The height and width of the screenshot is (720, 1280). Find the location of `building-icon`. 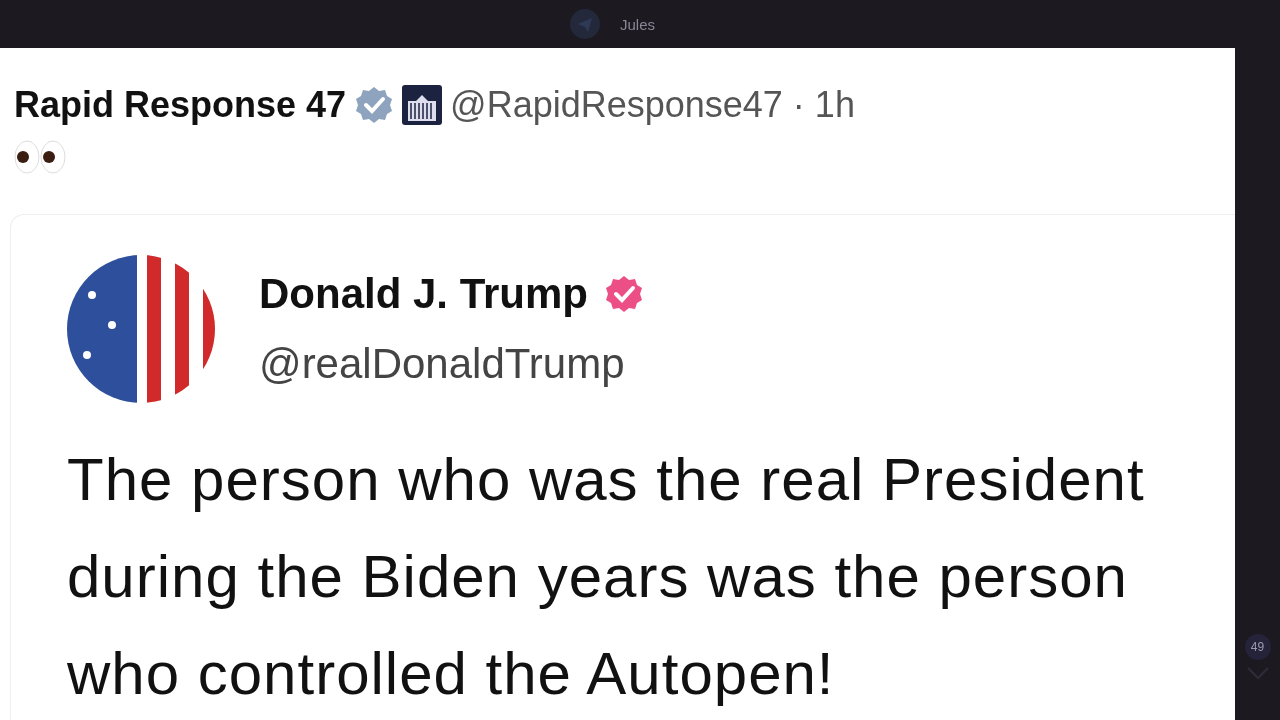

building-icon is located at coordinates (422, 105).